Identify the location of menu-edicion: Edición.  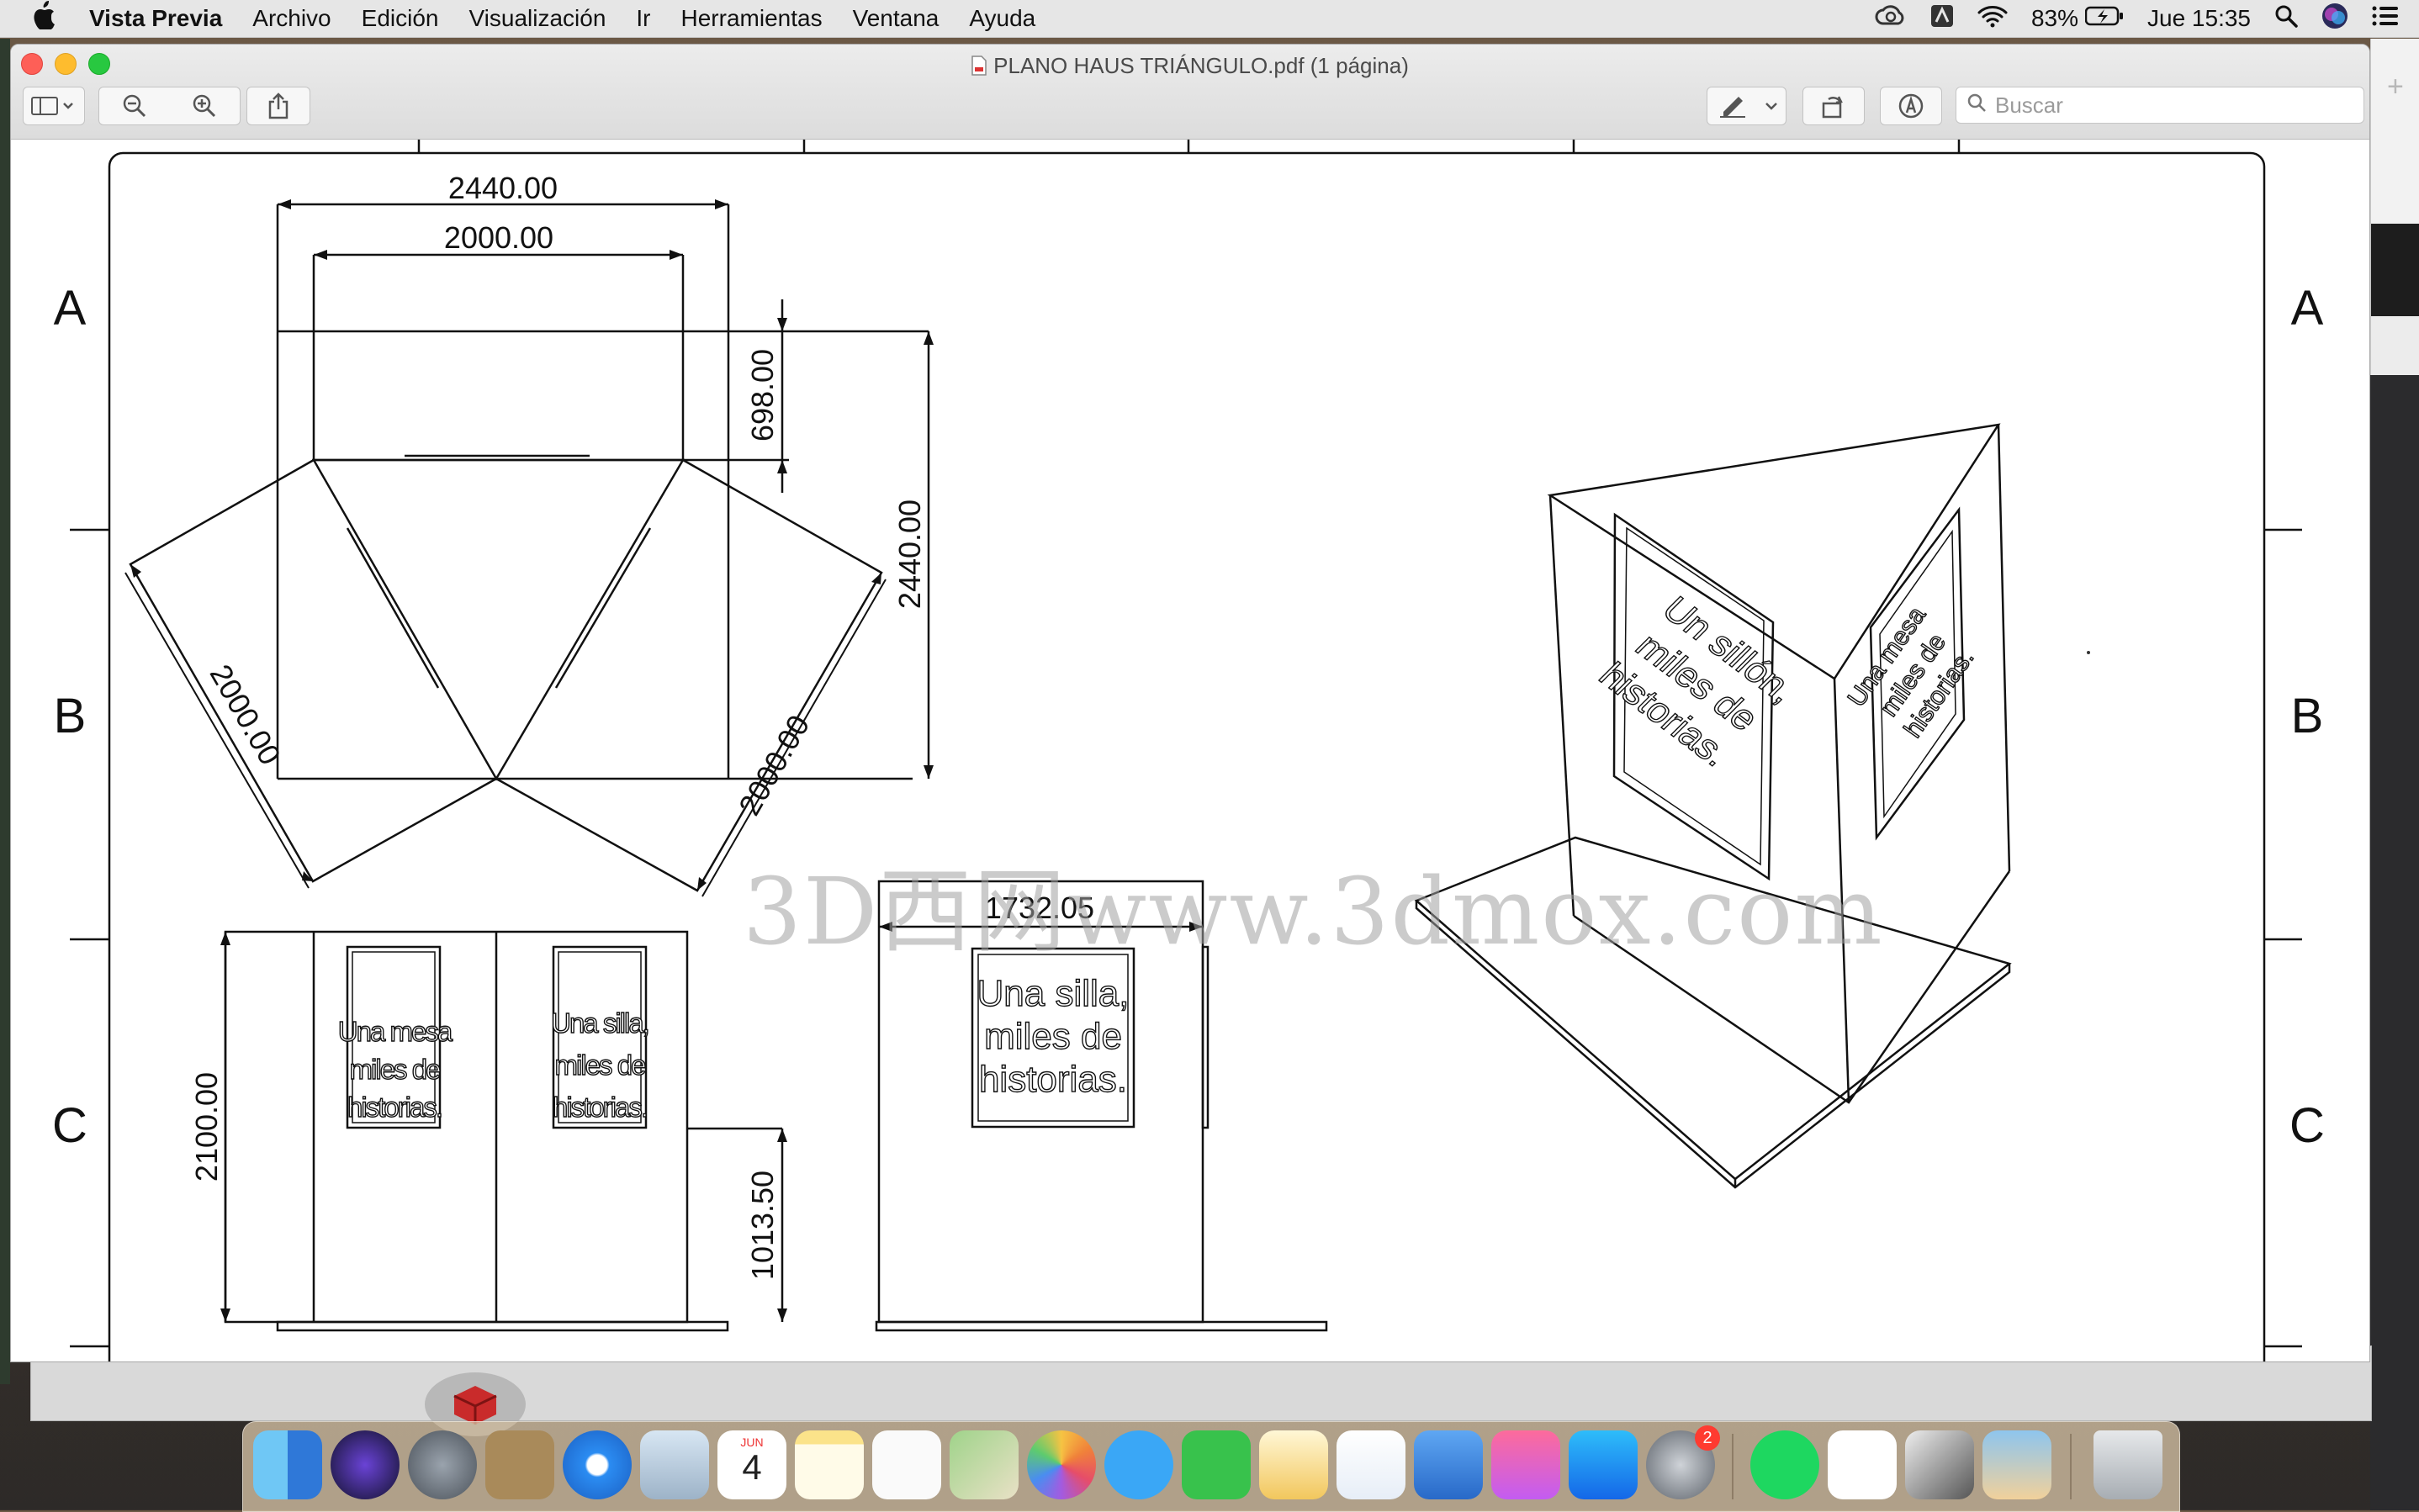
(400, 18).